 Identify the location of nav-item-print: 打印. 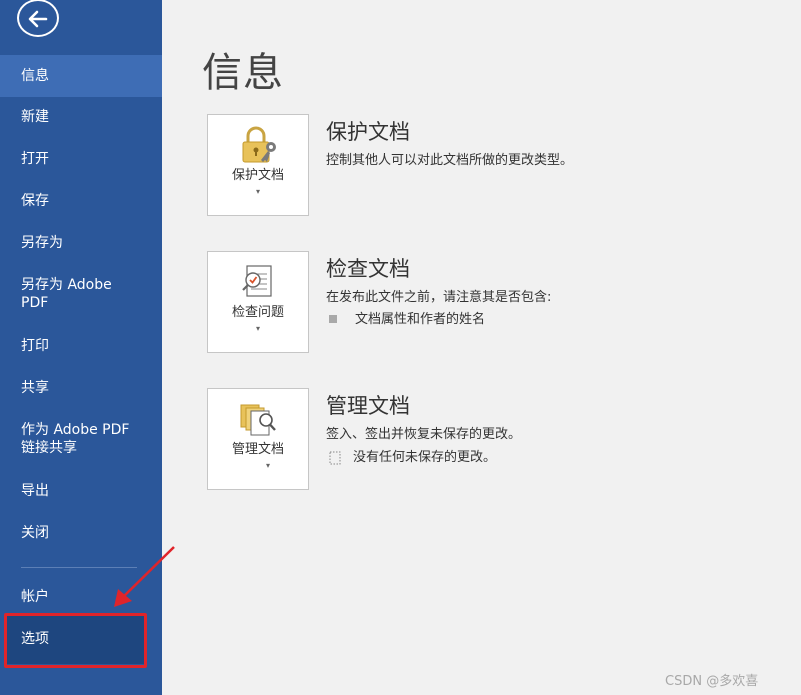
(81, 346).